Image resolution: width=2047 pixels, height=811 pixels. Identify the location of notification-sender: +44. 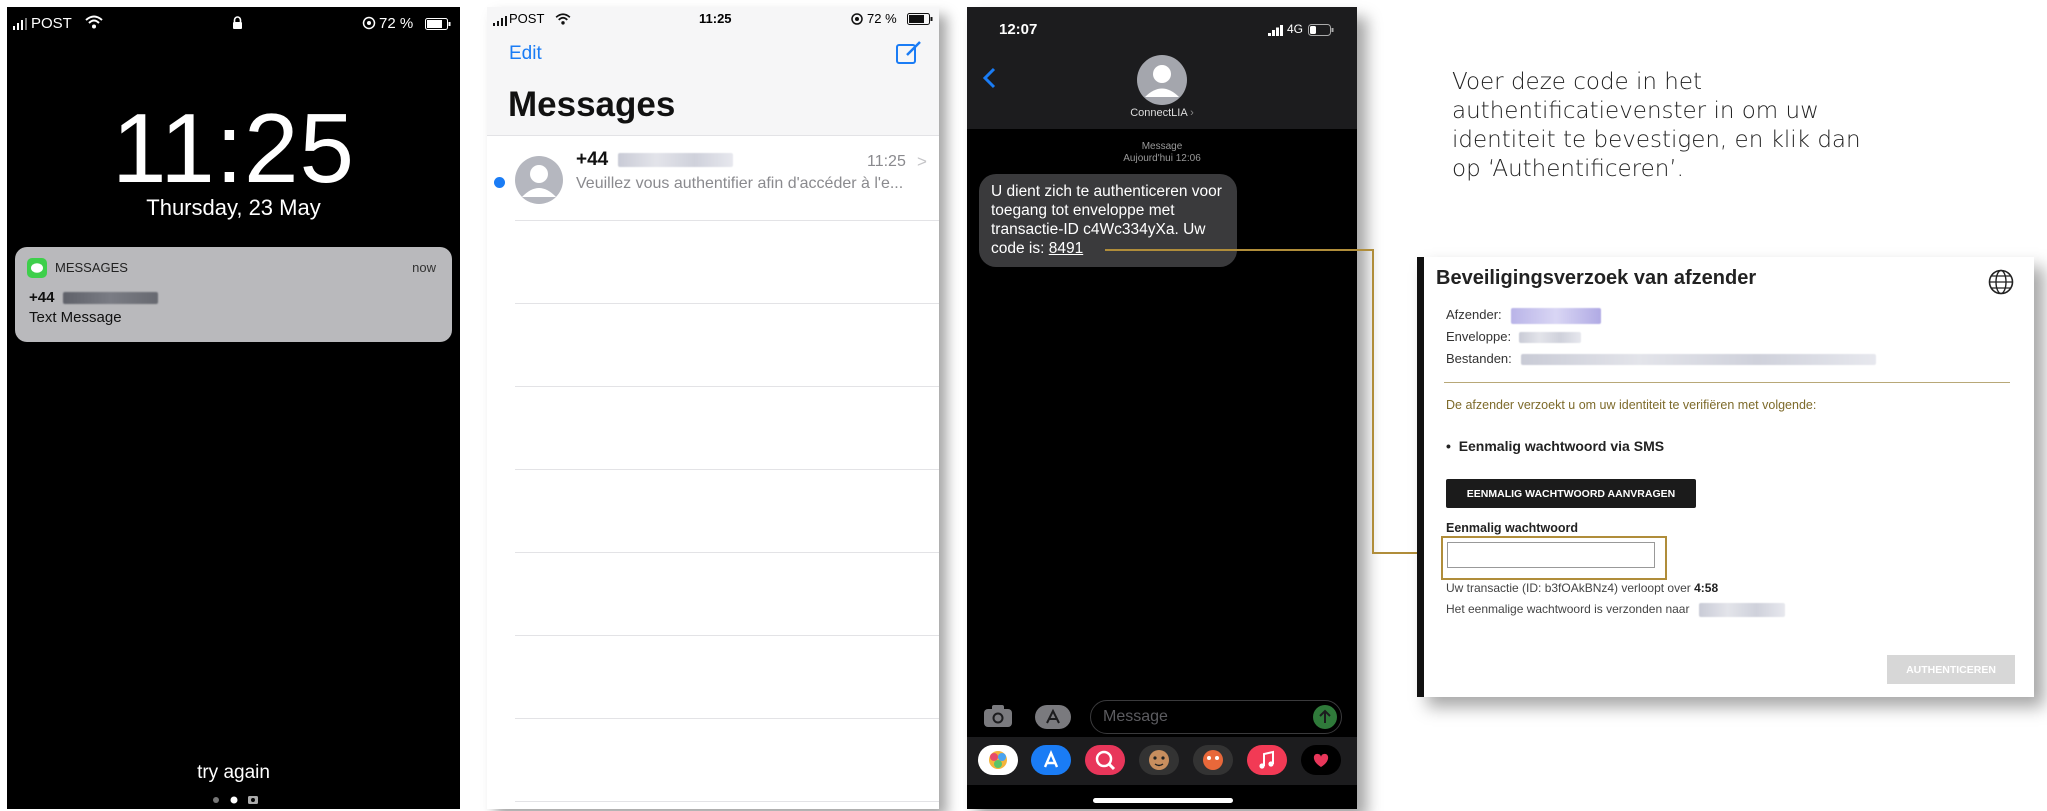
(93, 297).